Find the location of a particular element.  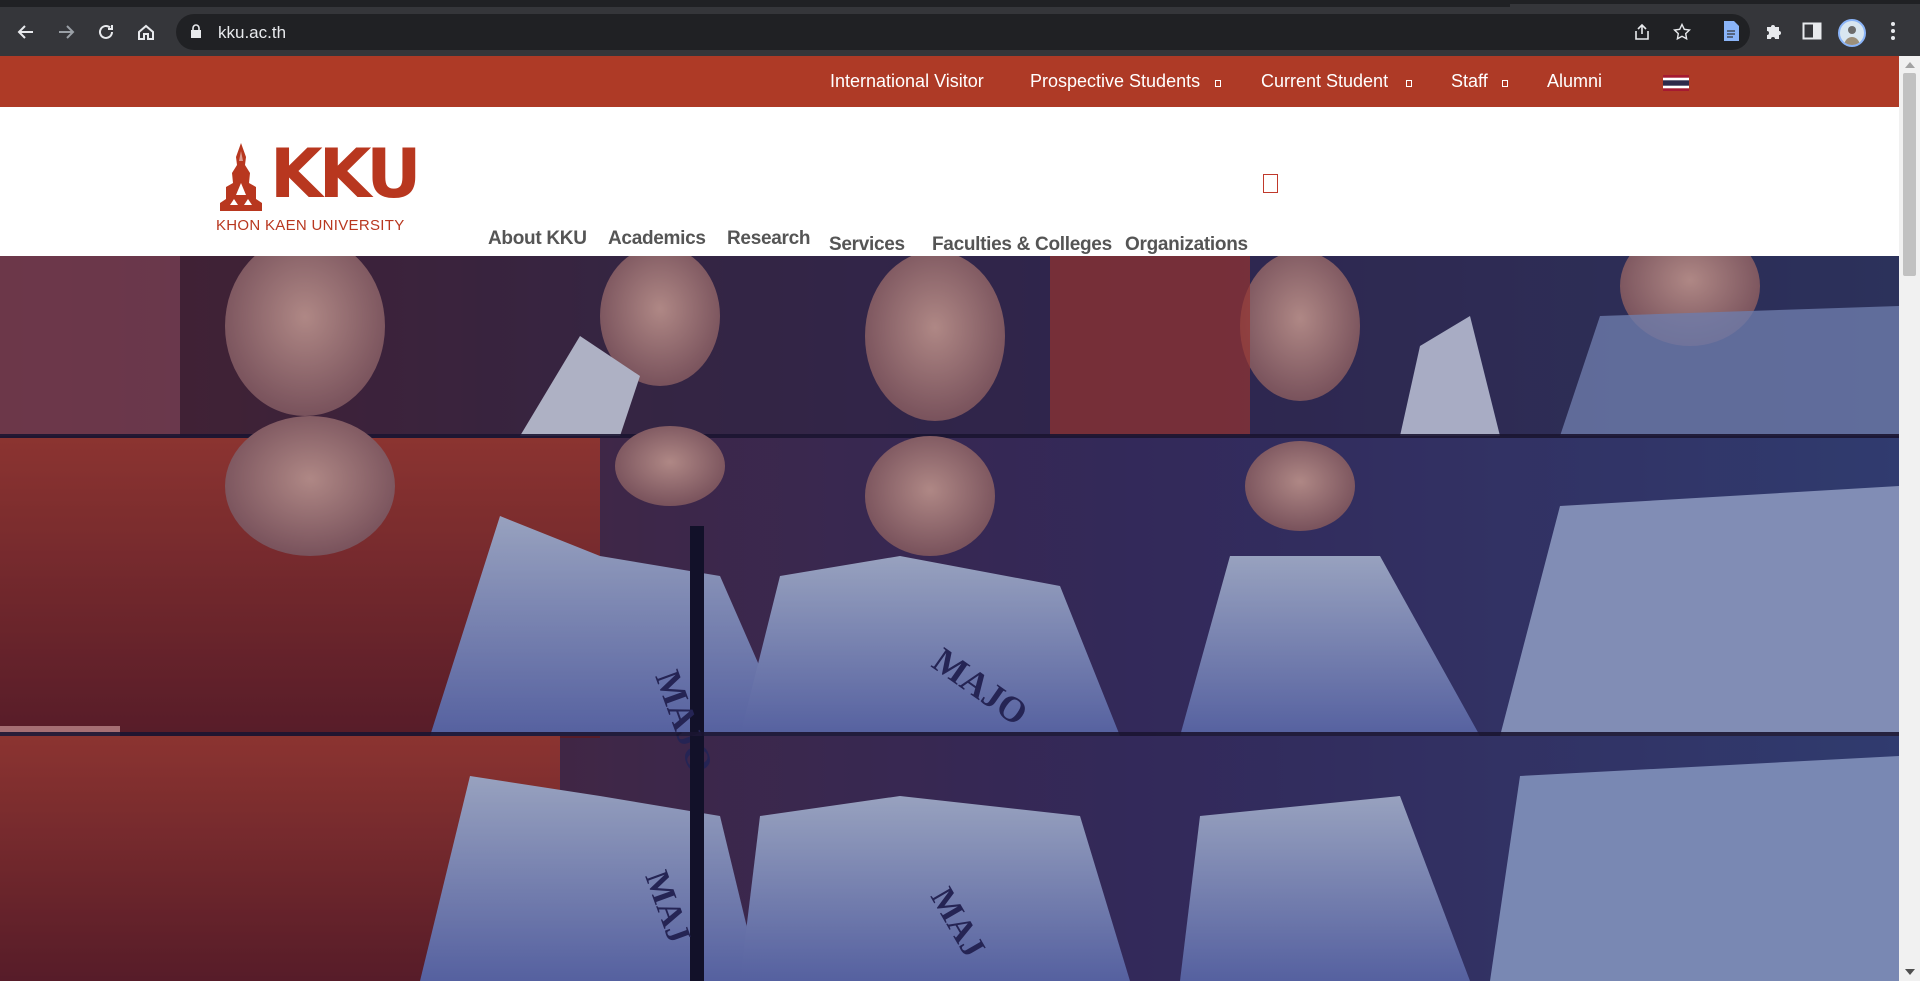

back-arrow-icon is located at coordinates (26, 32).